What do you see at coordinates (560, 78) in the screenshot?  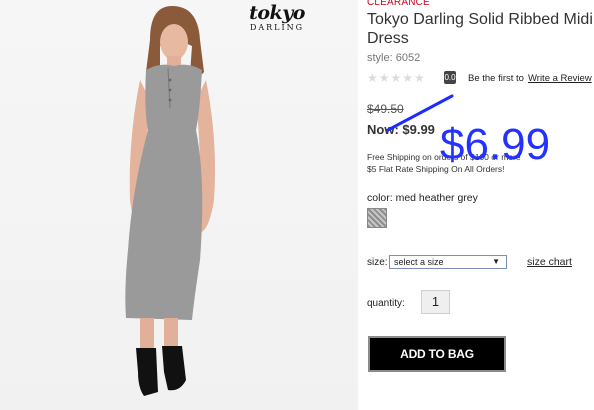 I see `write-review-link: Write a Review` at bounding box center [560, 78].